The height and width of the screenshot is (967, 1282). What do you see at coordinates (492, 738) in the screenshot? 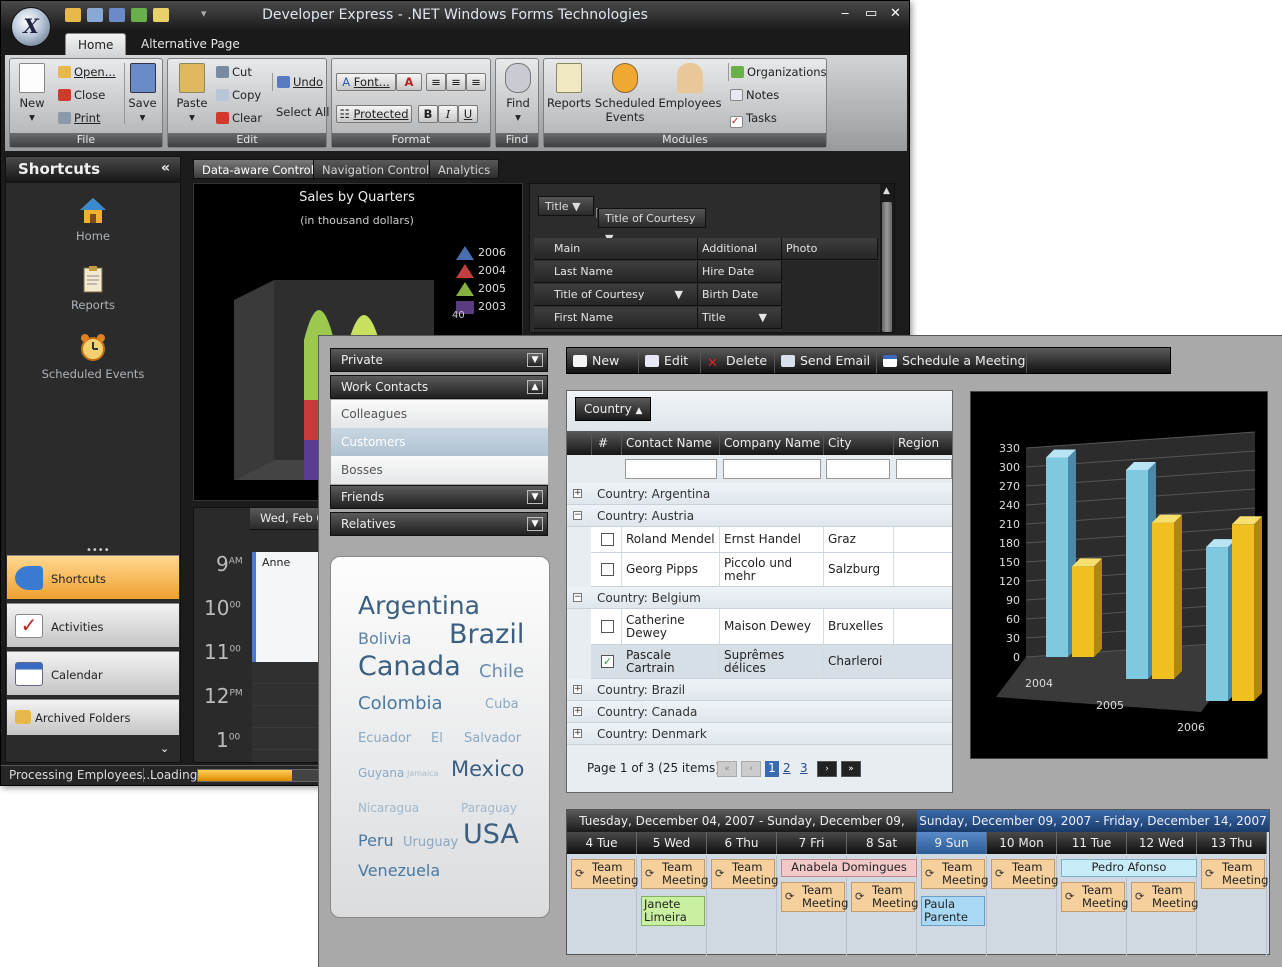
I see `tag-salvador: Salvador` at bounding box center [492, 738].